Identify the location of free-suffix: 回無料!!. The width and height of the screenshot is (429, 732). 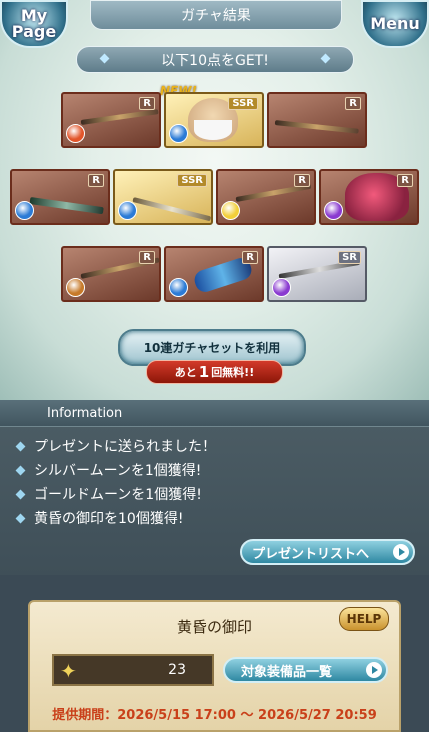
(233, 372).